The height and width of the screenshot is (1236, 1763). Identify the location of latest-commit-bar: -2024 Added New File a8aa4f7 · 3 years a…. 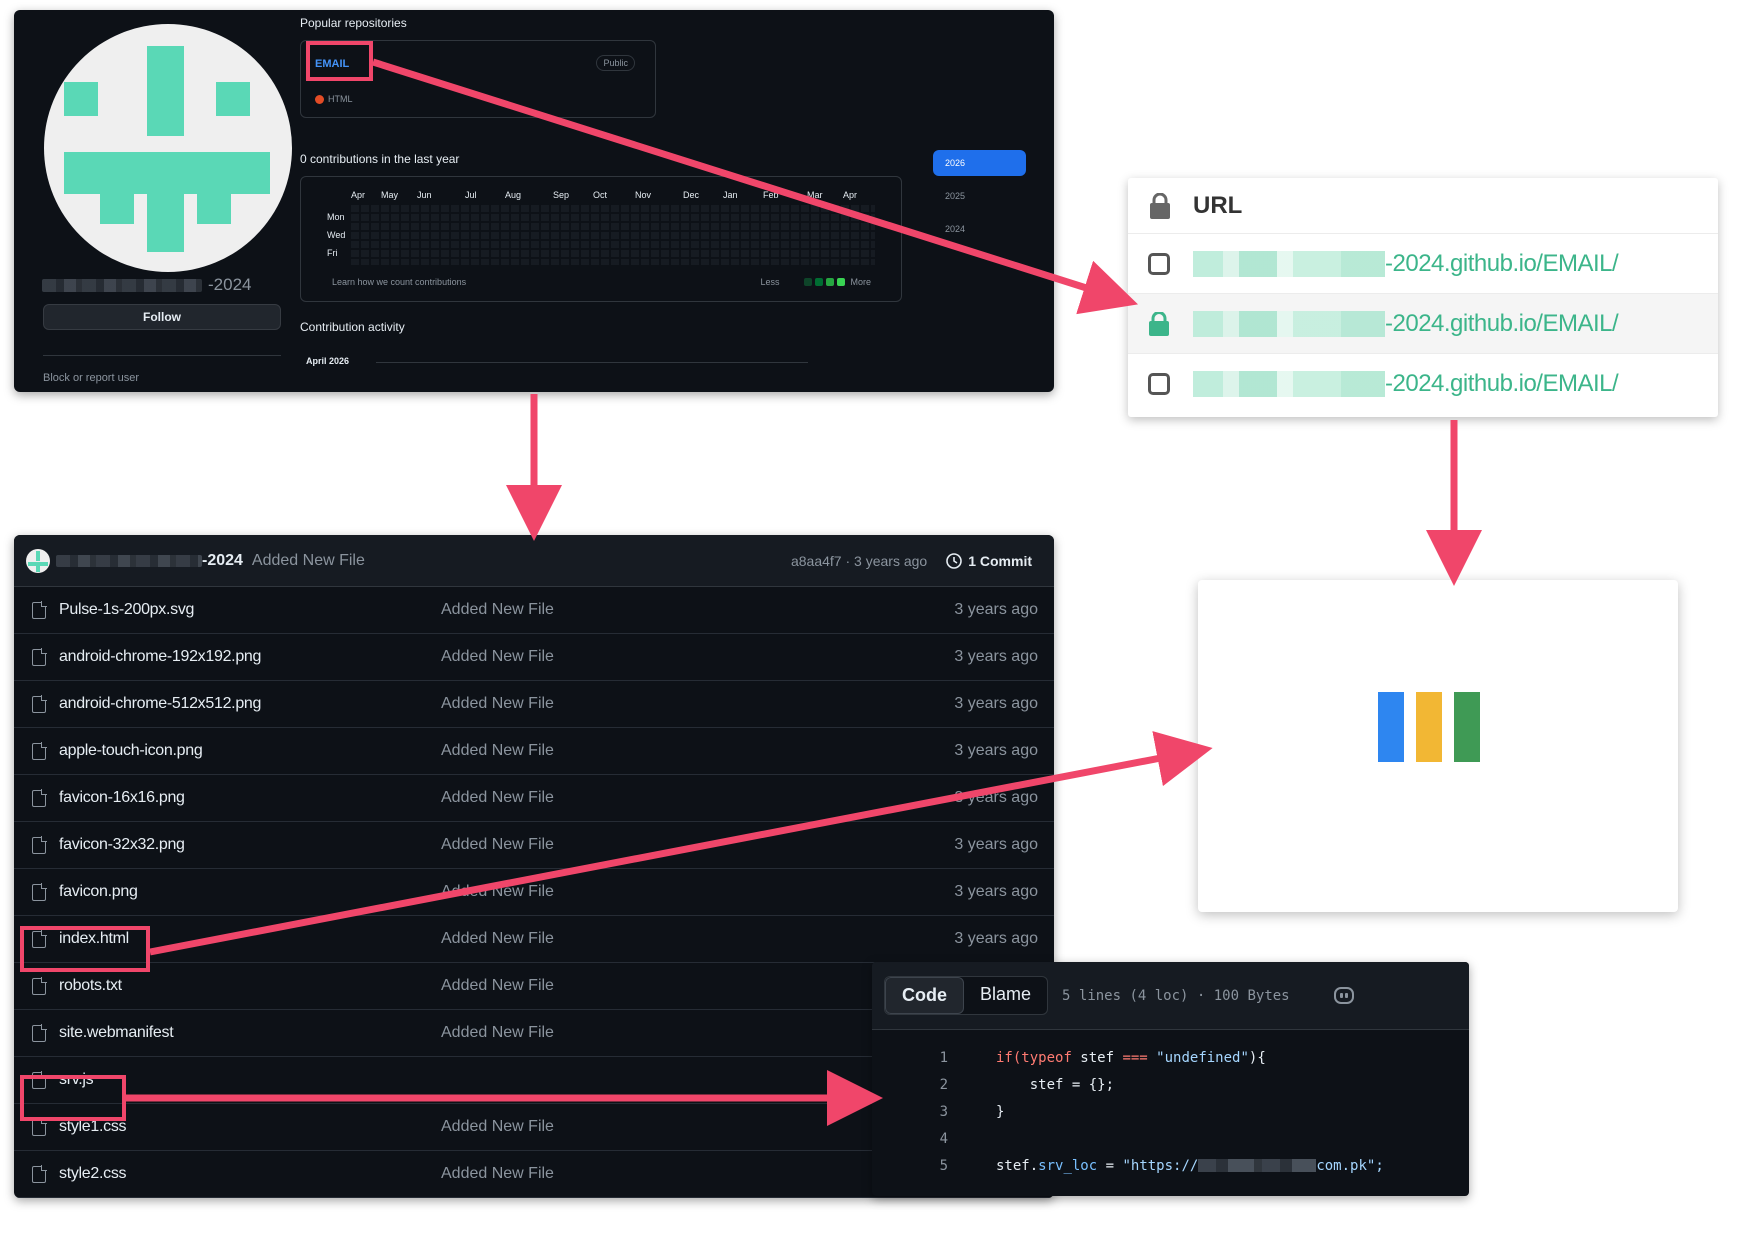
(534, 561).